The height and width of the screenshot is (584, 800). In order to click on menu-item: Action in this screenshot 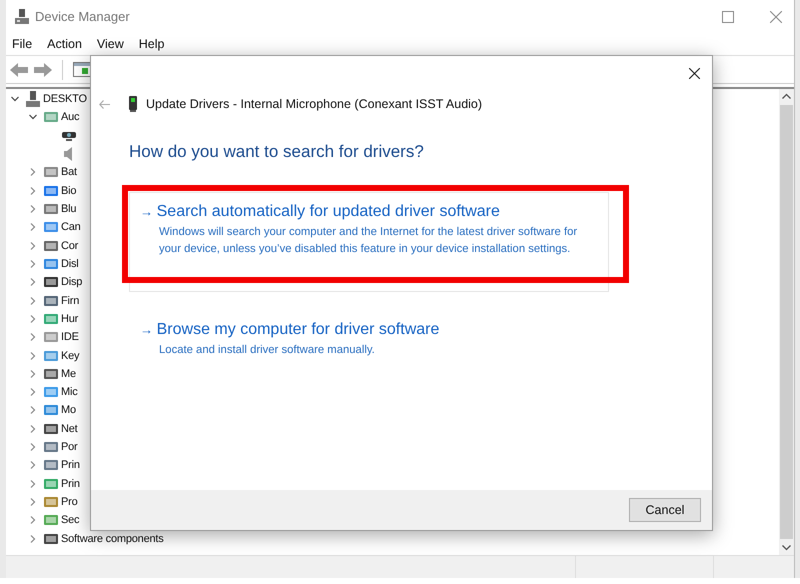, I will do `click(64, 44)`.